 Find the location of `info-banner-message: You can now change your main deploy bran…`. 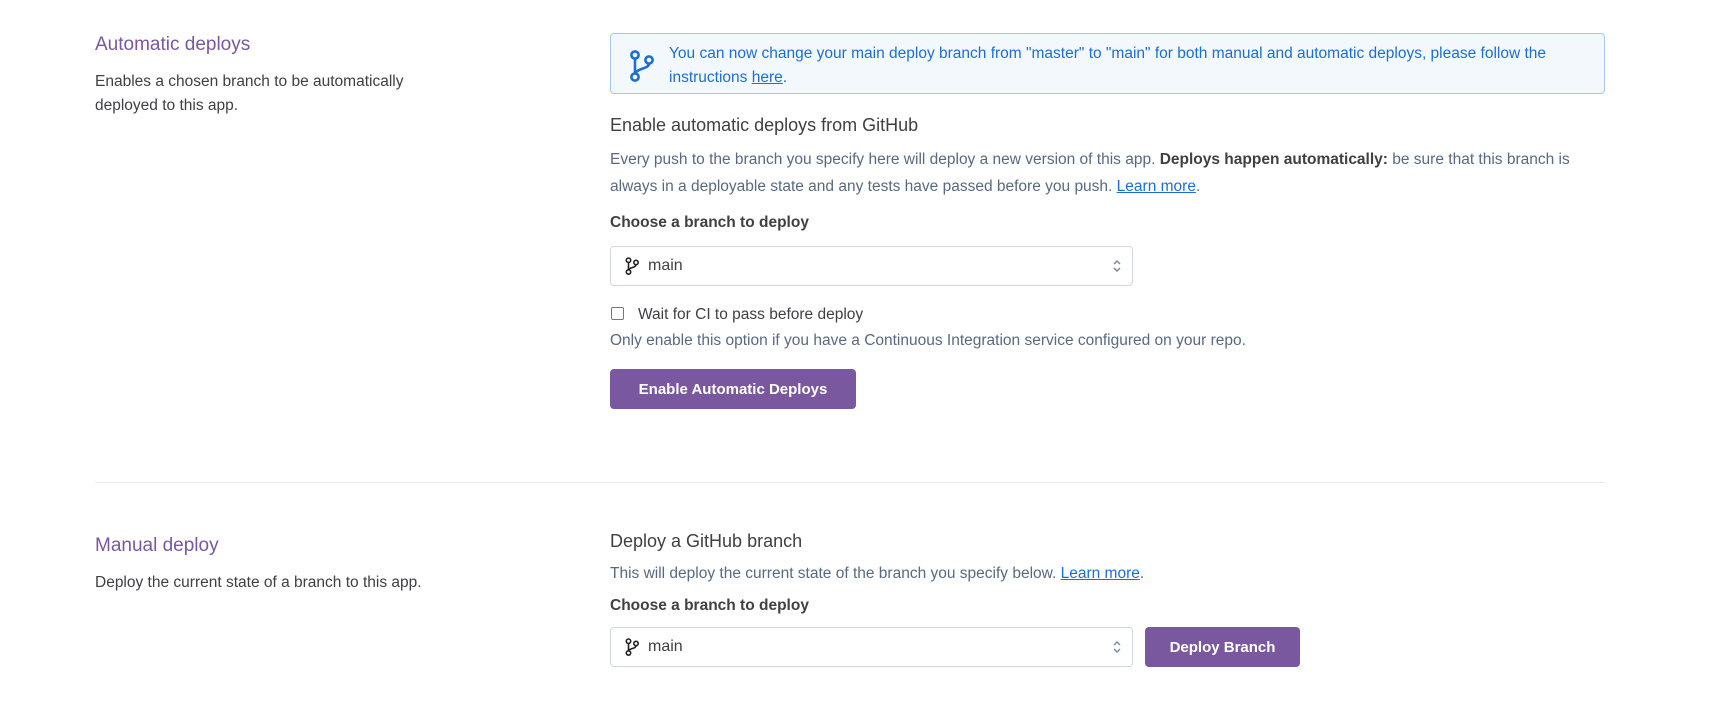

info-banner-message: You can now change your main deploy bran… is located at coordinates (1108, 65).